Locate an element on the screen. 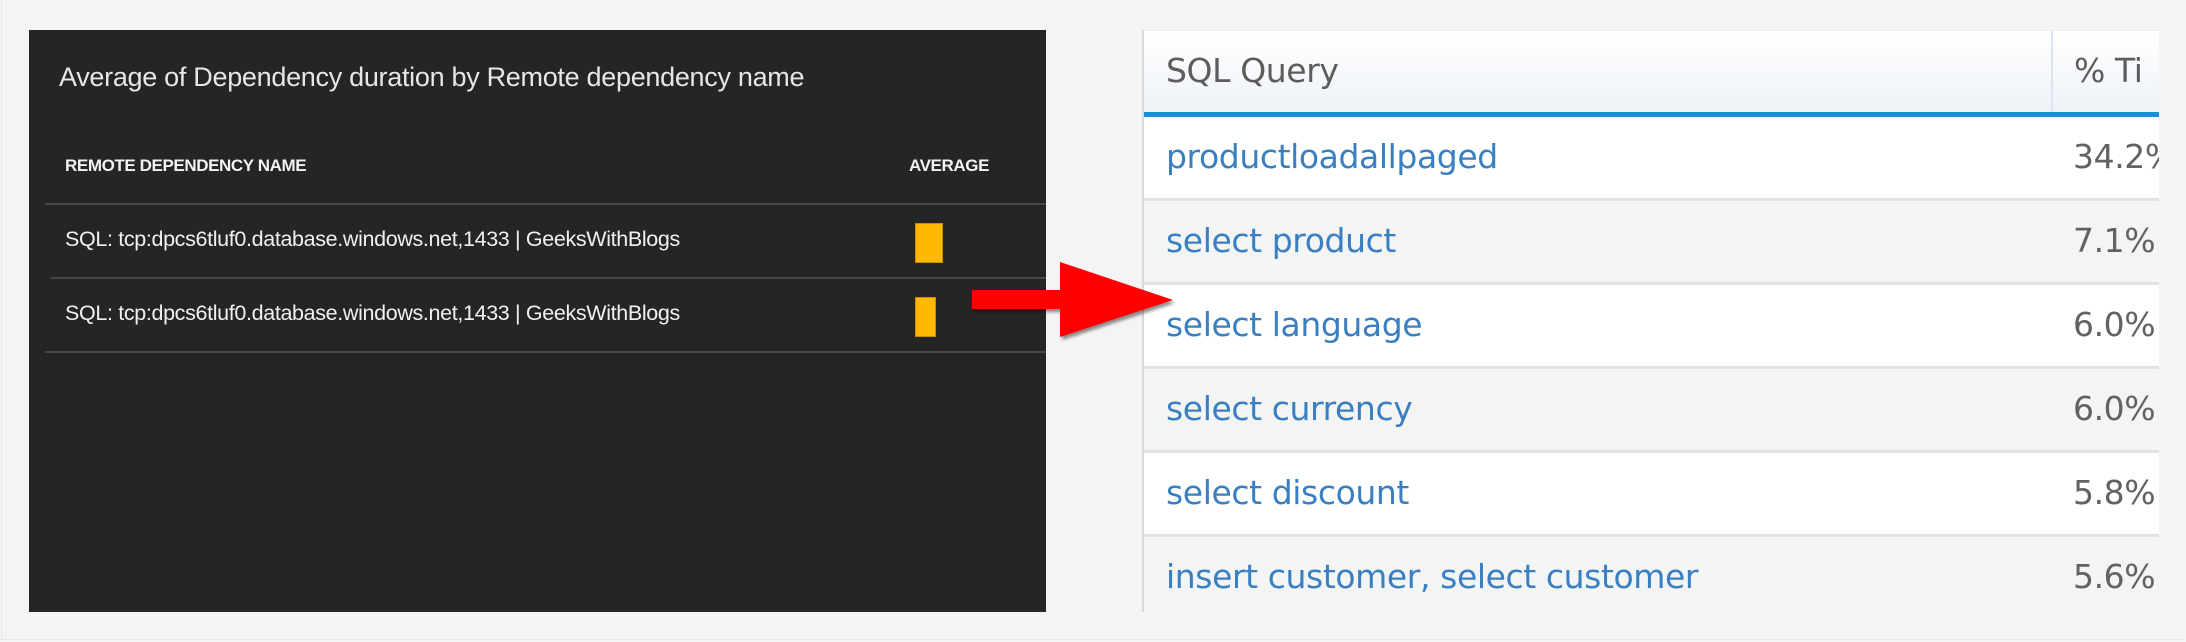 This screenshot has width=2186, height=642. table-row: select currency 6.0% is located at coordinates (1651, 411).